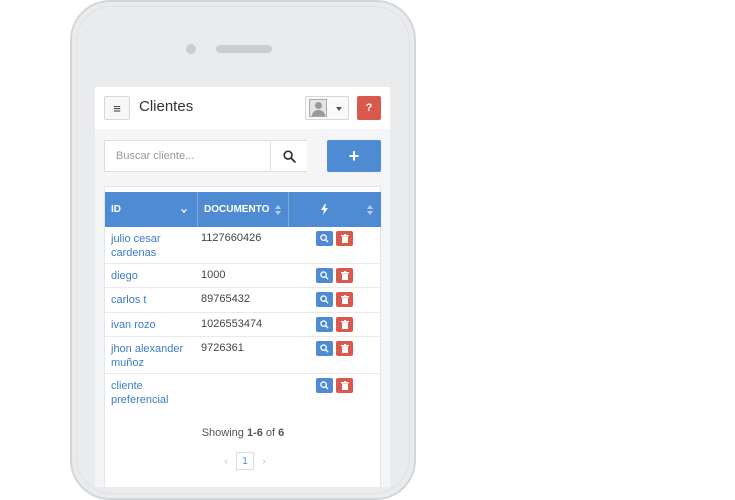 The image size is (735, 500). I want to click on phone-camera, so click(191, 49).